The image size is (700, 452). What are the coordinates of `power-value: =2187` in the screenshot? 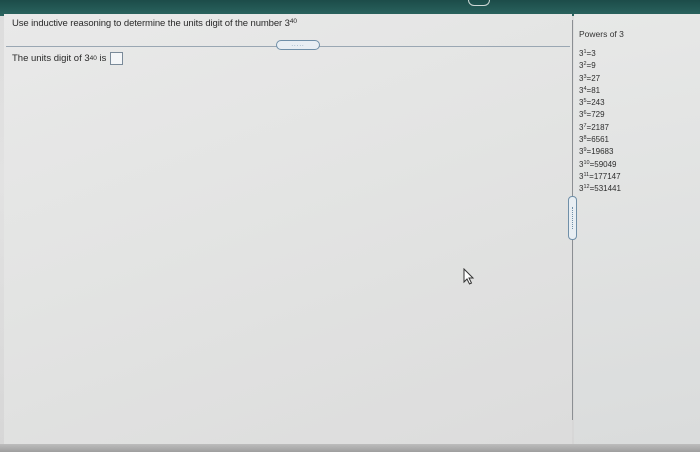 It's located at (597, 127).